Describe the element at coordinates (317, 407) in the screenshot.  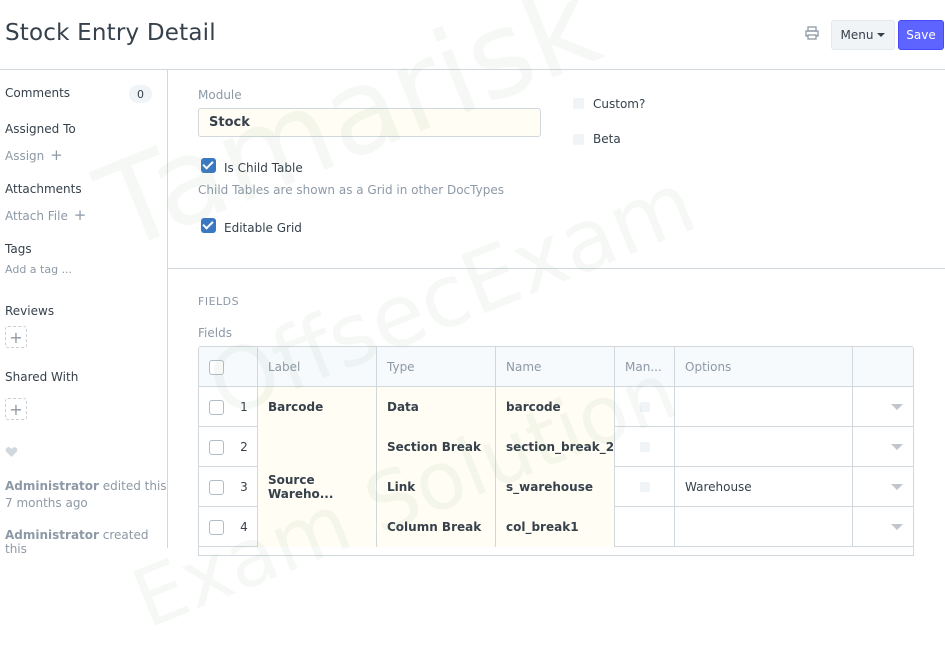
I see `row-label: Barcode` at that location.